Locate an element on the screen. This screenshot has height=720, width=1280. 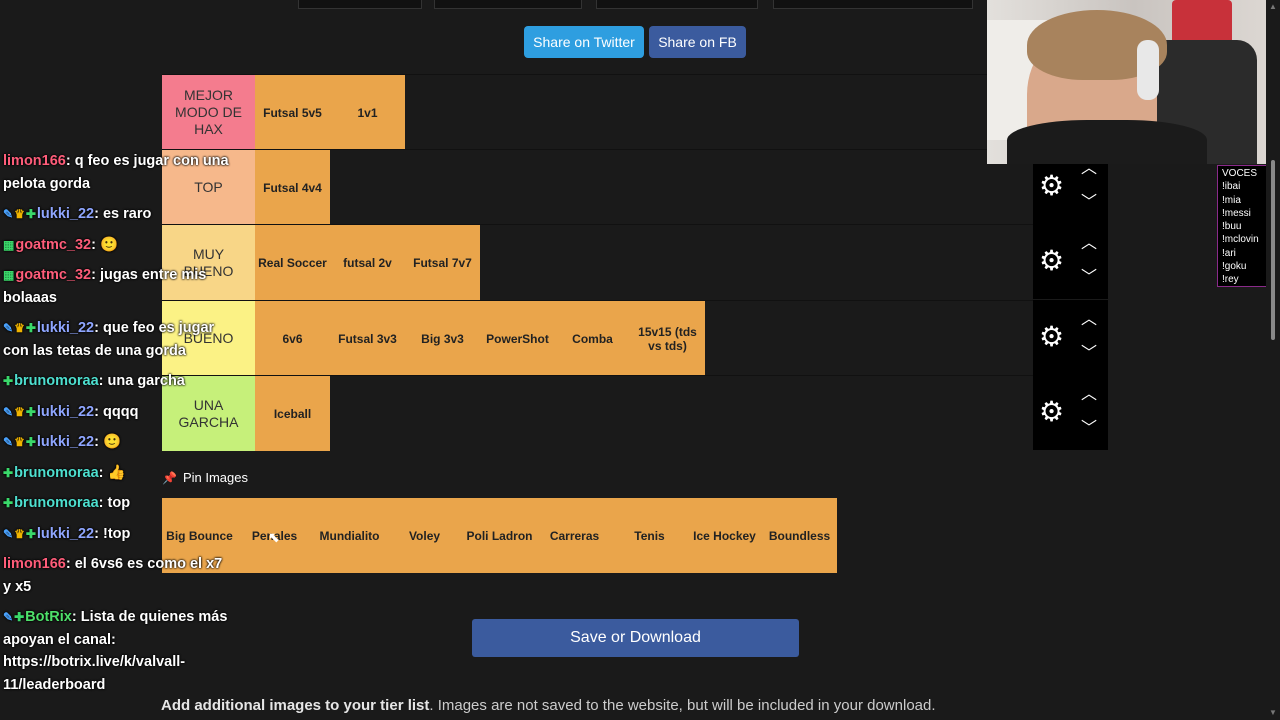
tier-item: 1v1 is located at coordinates (367, 112).